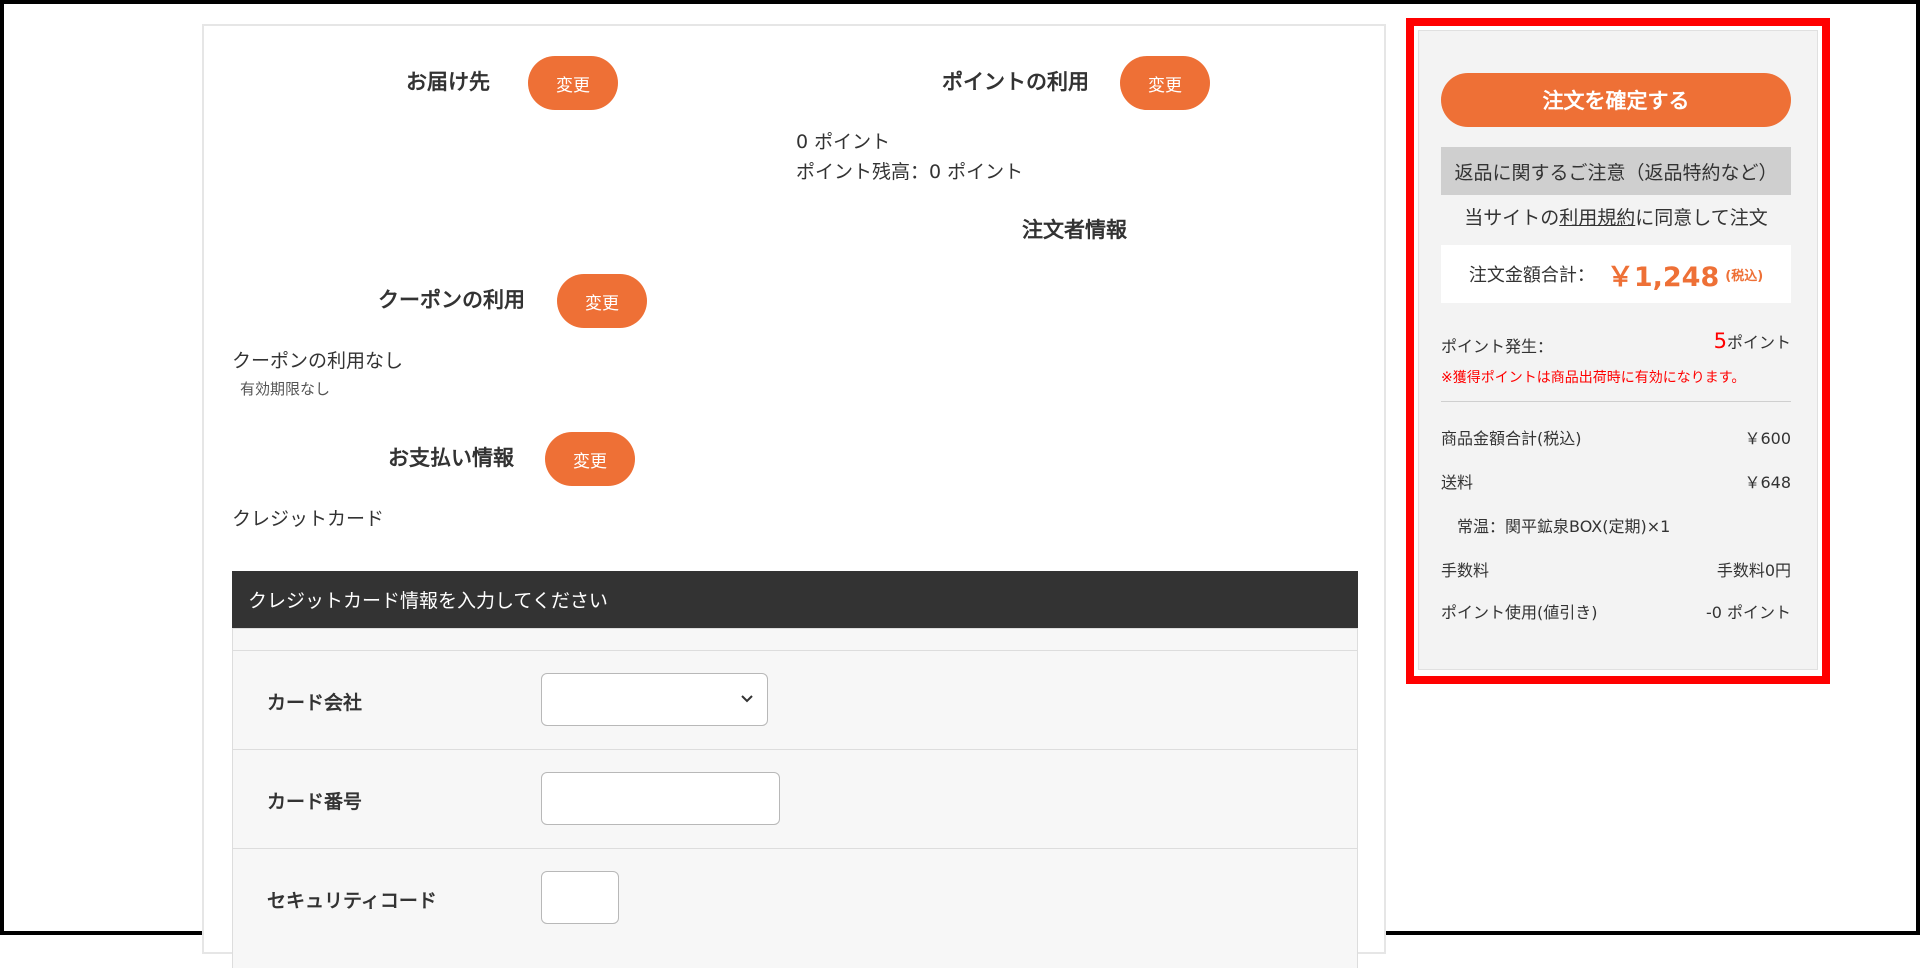  Describe the element at coordinates (843, 142) in the screenshot. I see `points-used: 0 ポイント` at that location.